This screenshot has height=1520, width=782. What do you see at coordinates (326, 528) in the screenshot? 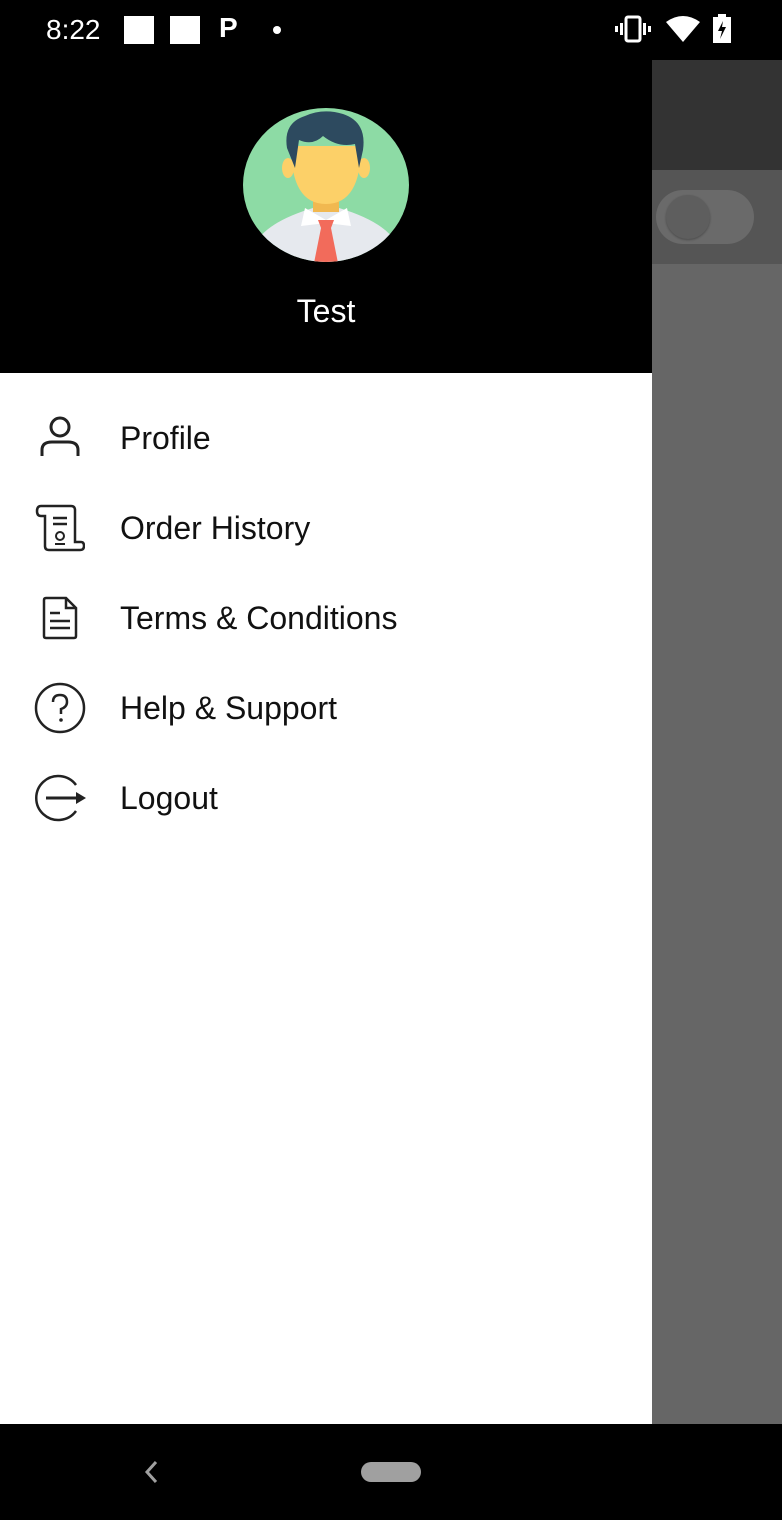
I see `menu-item-order-history: Order History` at bounding box center [326, 528].